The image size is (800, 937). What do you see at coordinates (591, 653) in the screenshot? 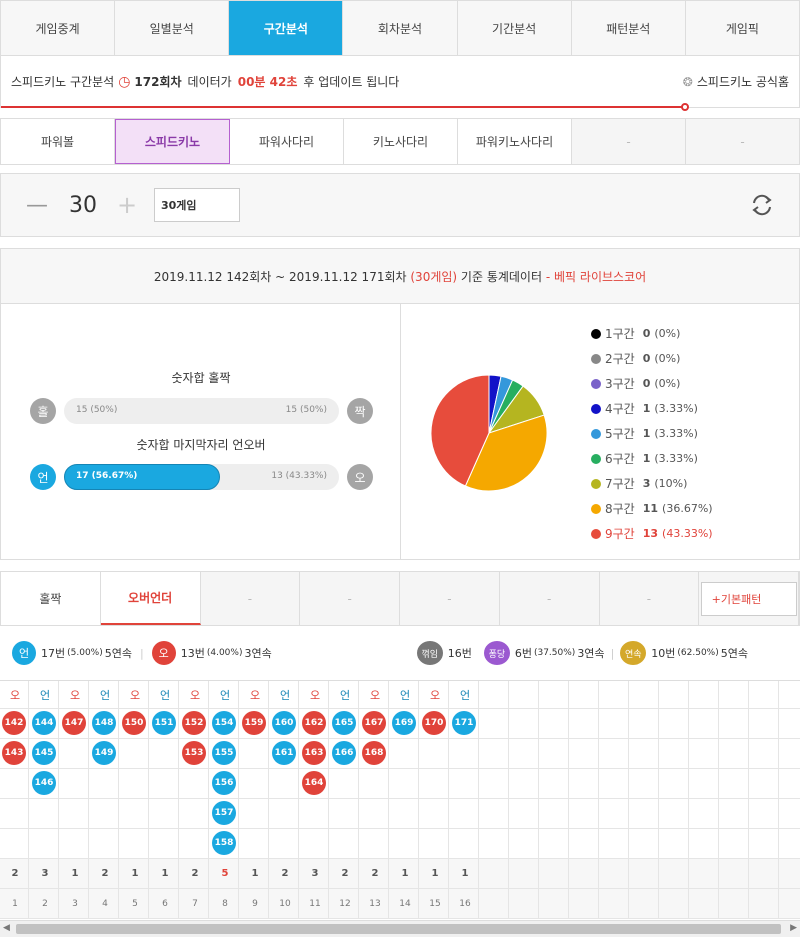
I see `pong-streak: 3연속` at bounding box center [591, 653].